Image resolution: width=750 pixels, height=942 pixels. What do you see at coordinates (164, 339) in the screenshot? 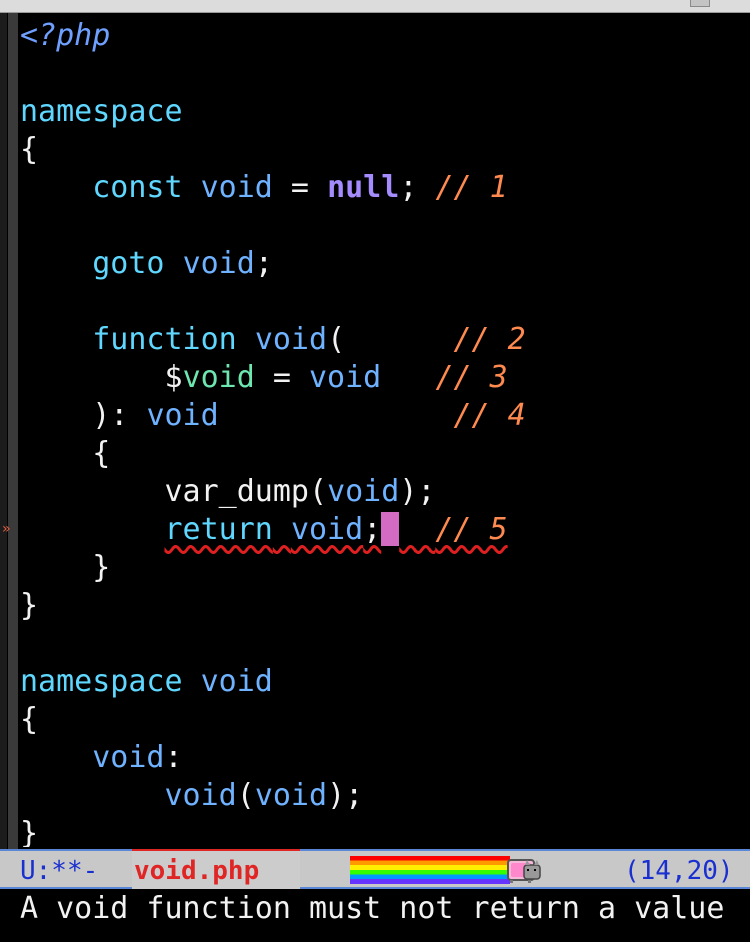
I see `code-token: function` at bounding box center [164, 339].